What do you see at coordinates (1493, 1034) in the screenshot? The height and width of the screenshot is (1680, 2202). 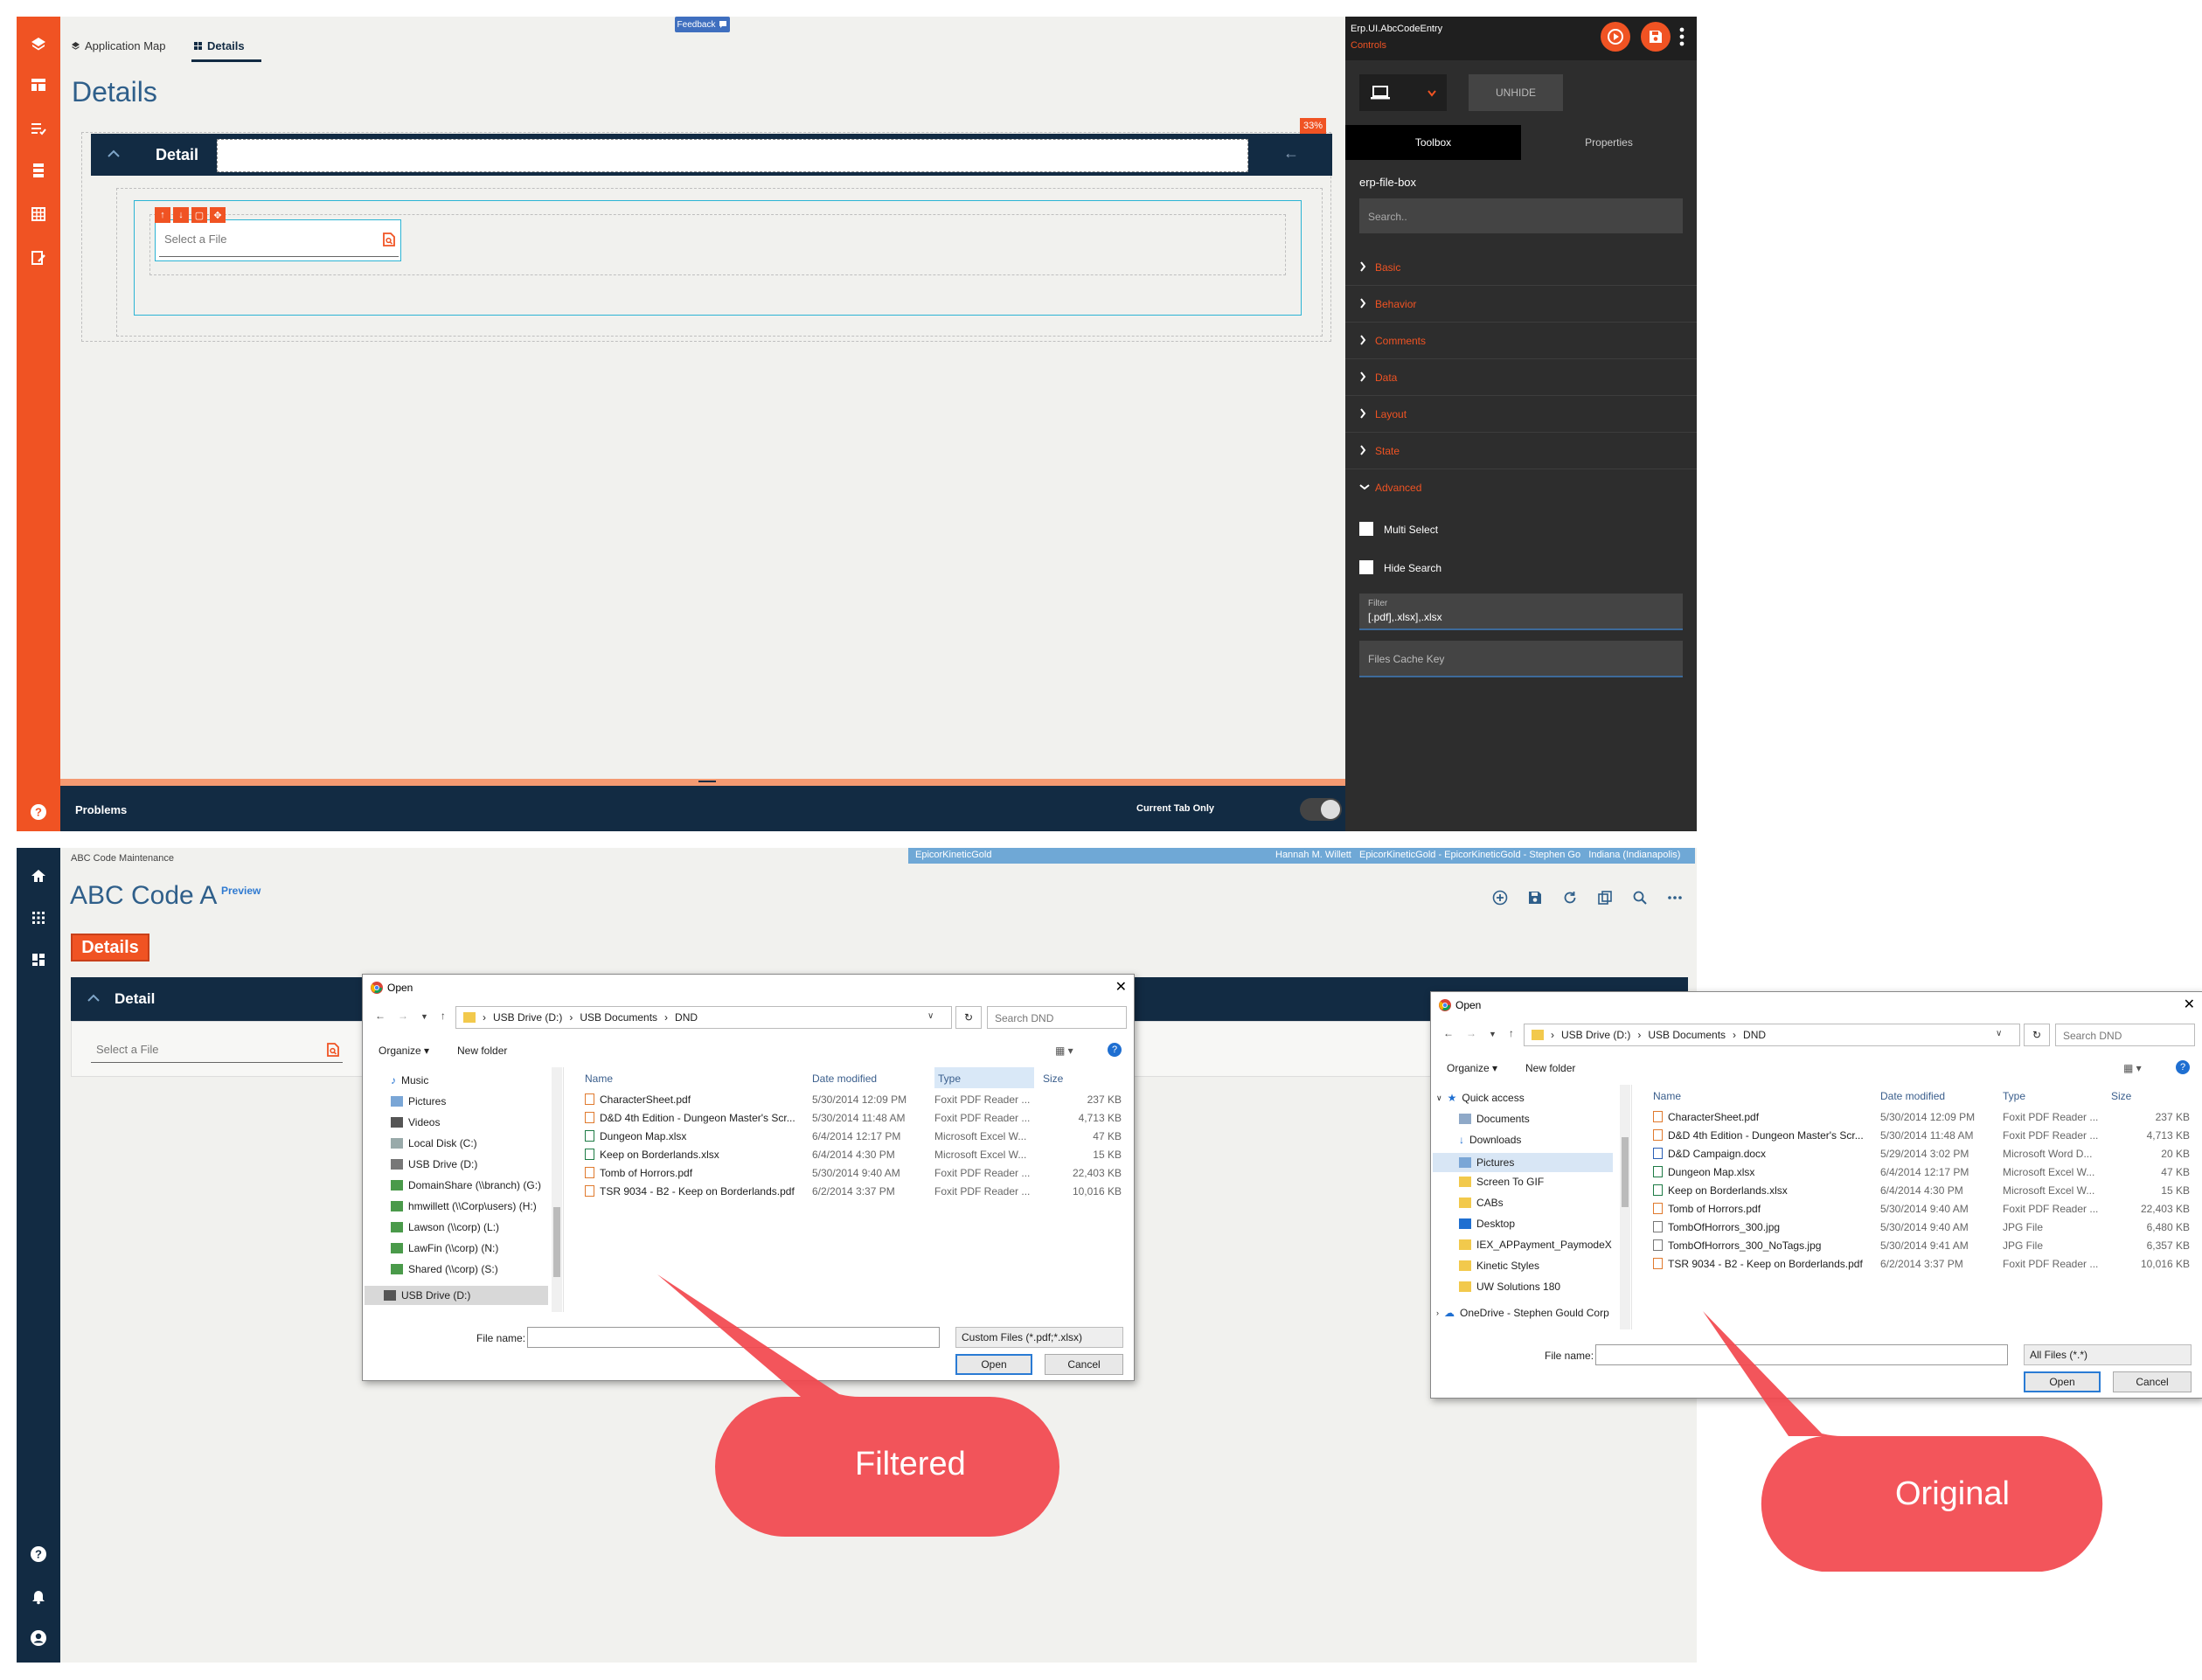 I see `recent-dropdown-icon: ▼` at bounding box center [1493, 1034].